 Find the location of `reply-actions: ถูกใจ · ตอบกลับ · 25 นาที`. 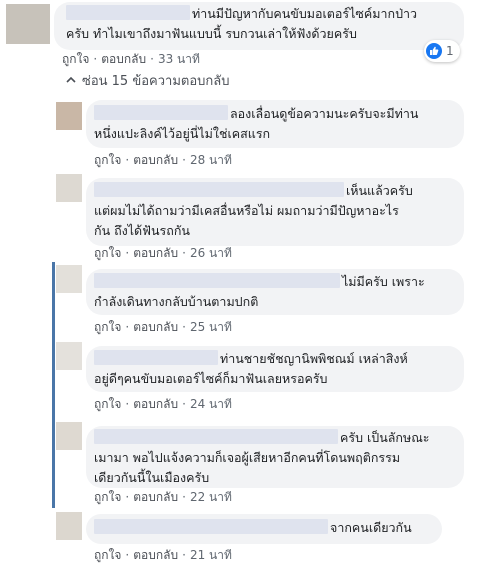

reply-actions: ถูกใจ · ตอบกลับ · 25 นาที is located at coordinates (163, 327).